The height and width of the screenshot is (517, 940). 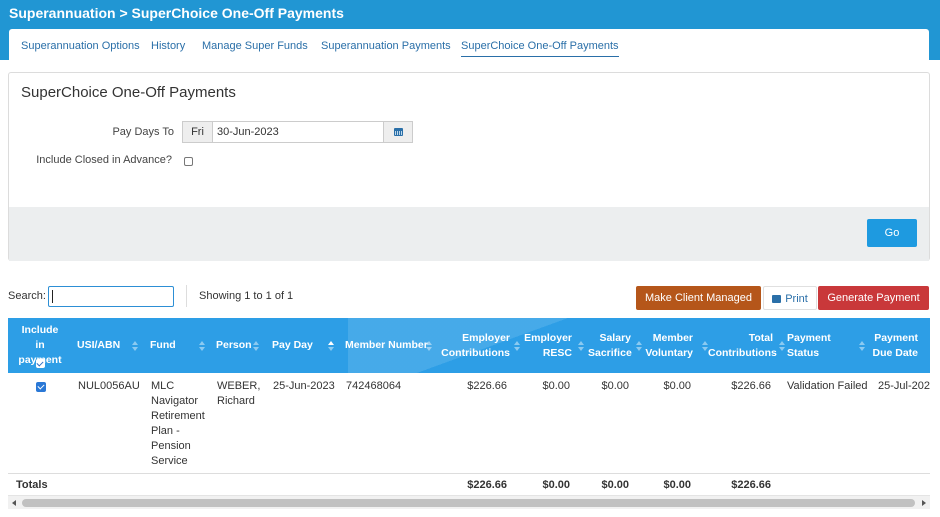 What do you see at coordinates (556, 386) in the screenshot?
I see `cell-employer-resc: $0.00` at bounding box center [556, 386].